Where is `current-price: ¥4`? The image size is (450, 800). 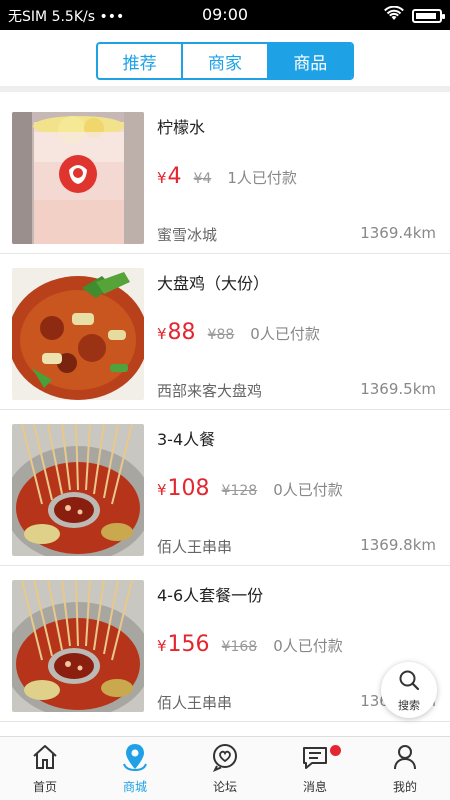
current-price: ¥4 is located at coordinates (169, 176).